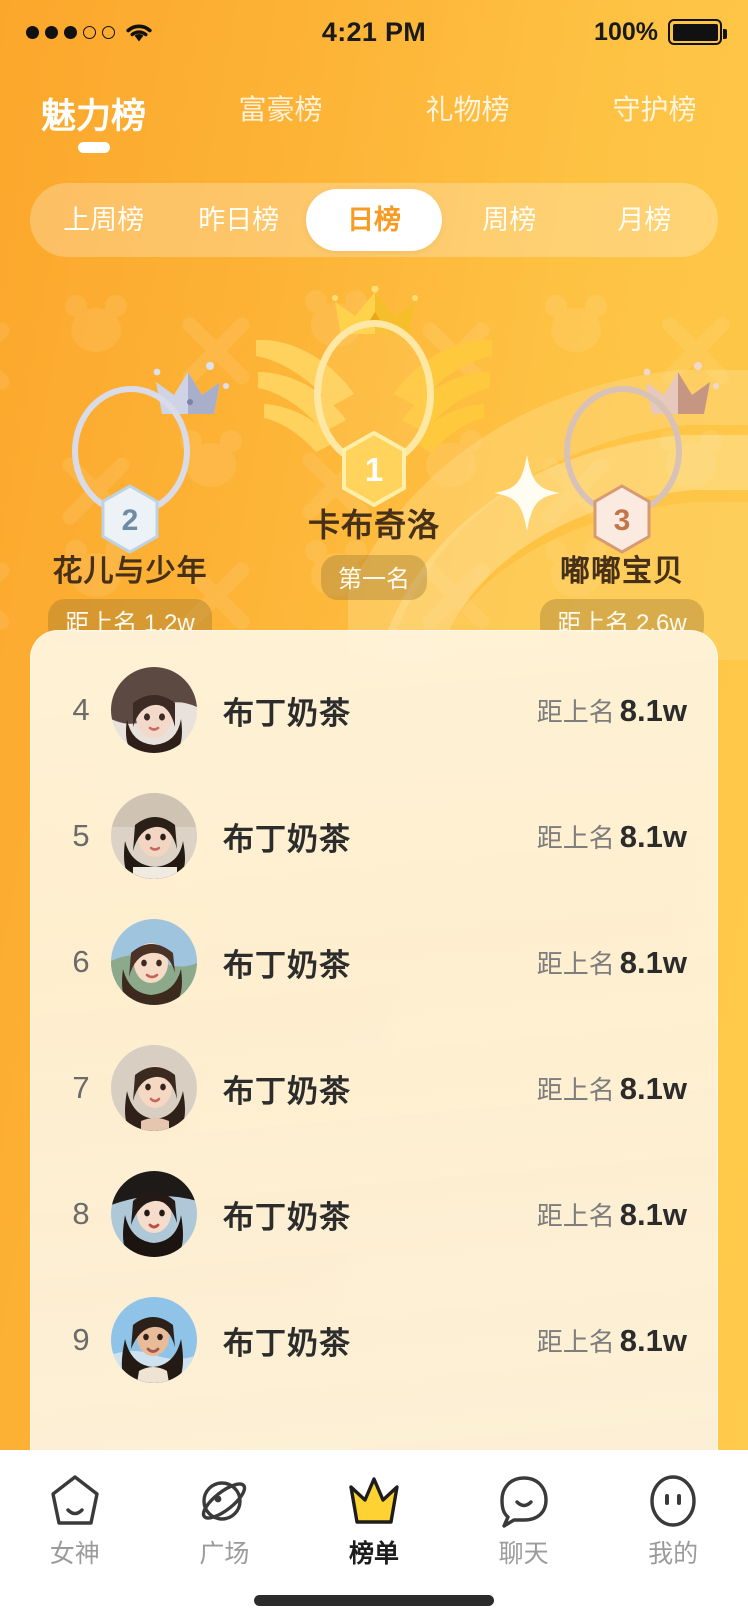 The width and height of the screenshot is (748, 1622). What do you see at coordinates (374, 962) in the screenshot?
I see `table-row: 6 布丁奶茶 距上名 8.1w` at bounding box center [374, 962].